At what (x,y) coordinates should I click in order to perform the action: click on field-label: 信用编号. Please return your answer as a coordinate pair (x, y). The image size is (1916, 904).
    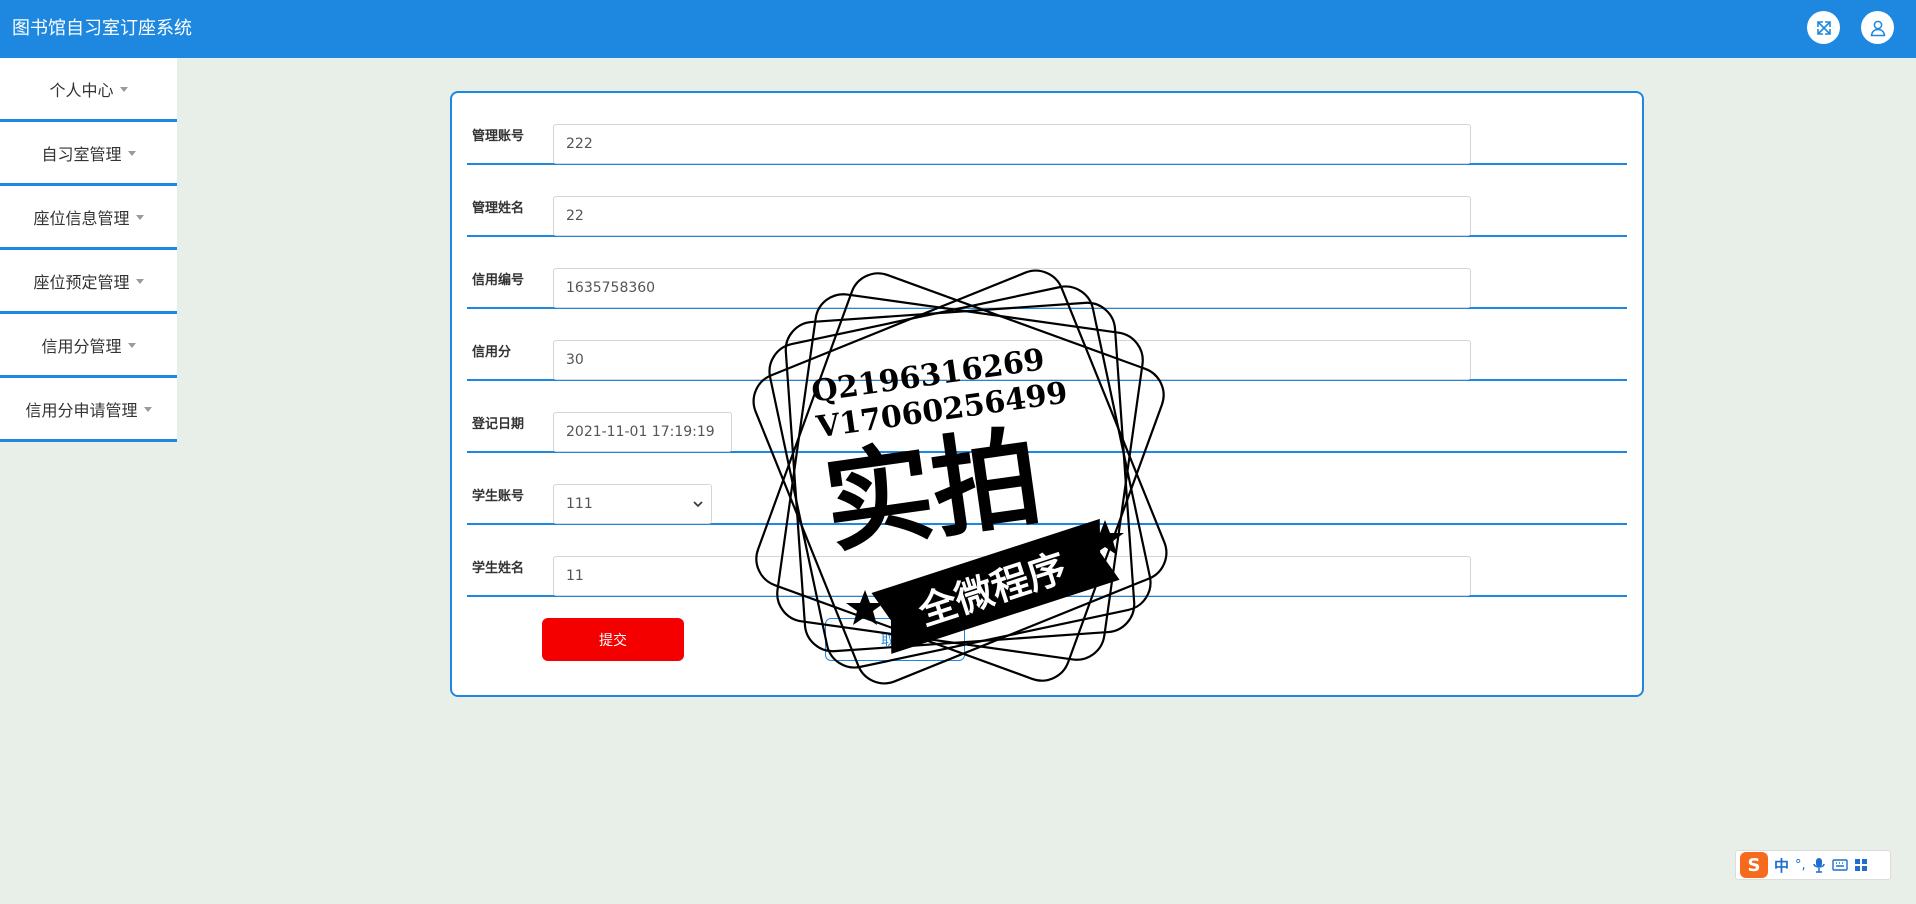
    Looking at the image, I should click on (498, 280).